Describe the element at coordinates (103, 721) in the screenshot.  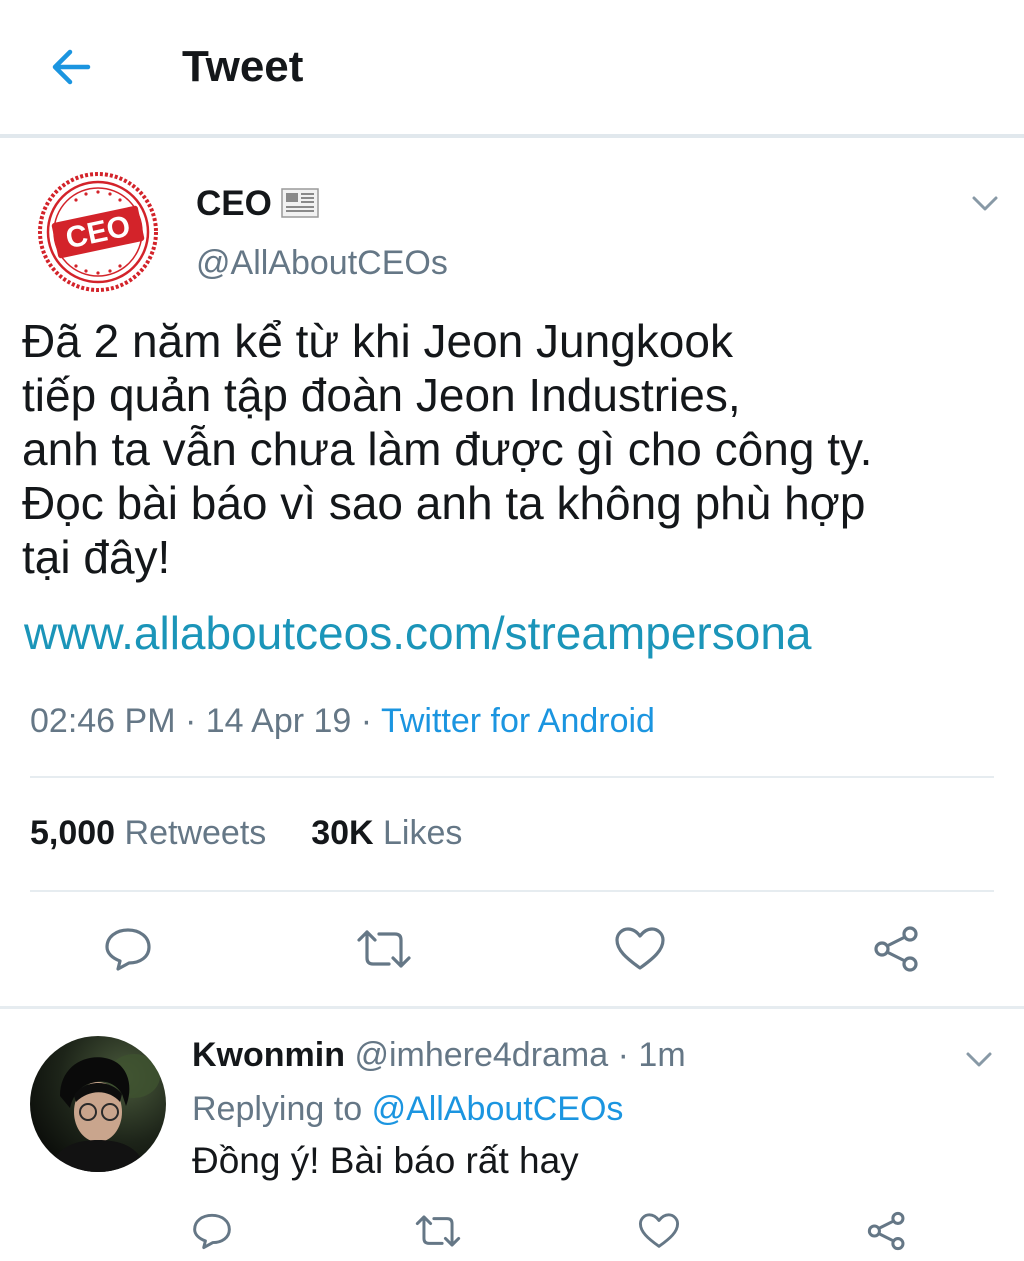
I see `tweet-time: 02:46 PM` at that location.